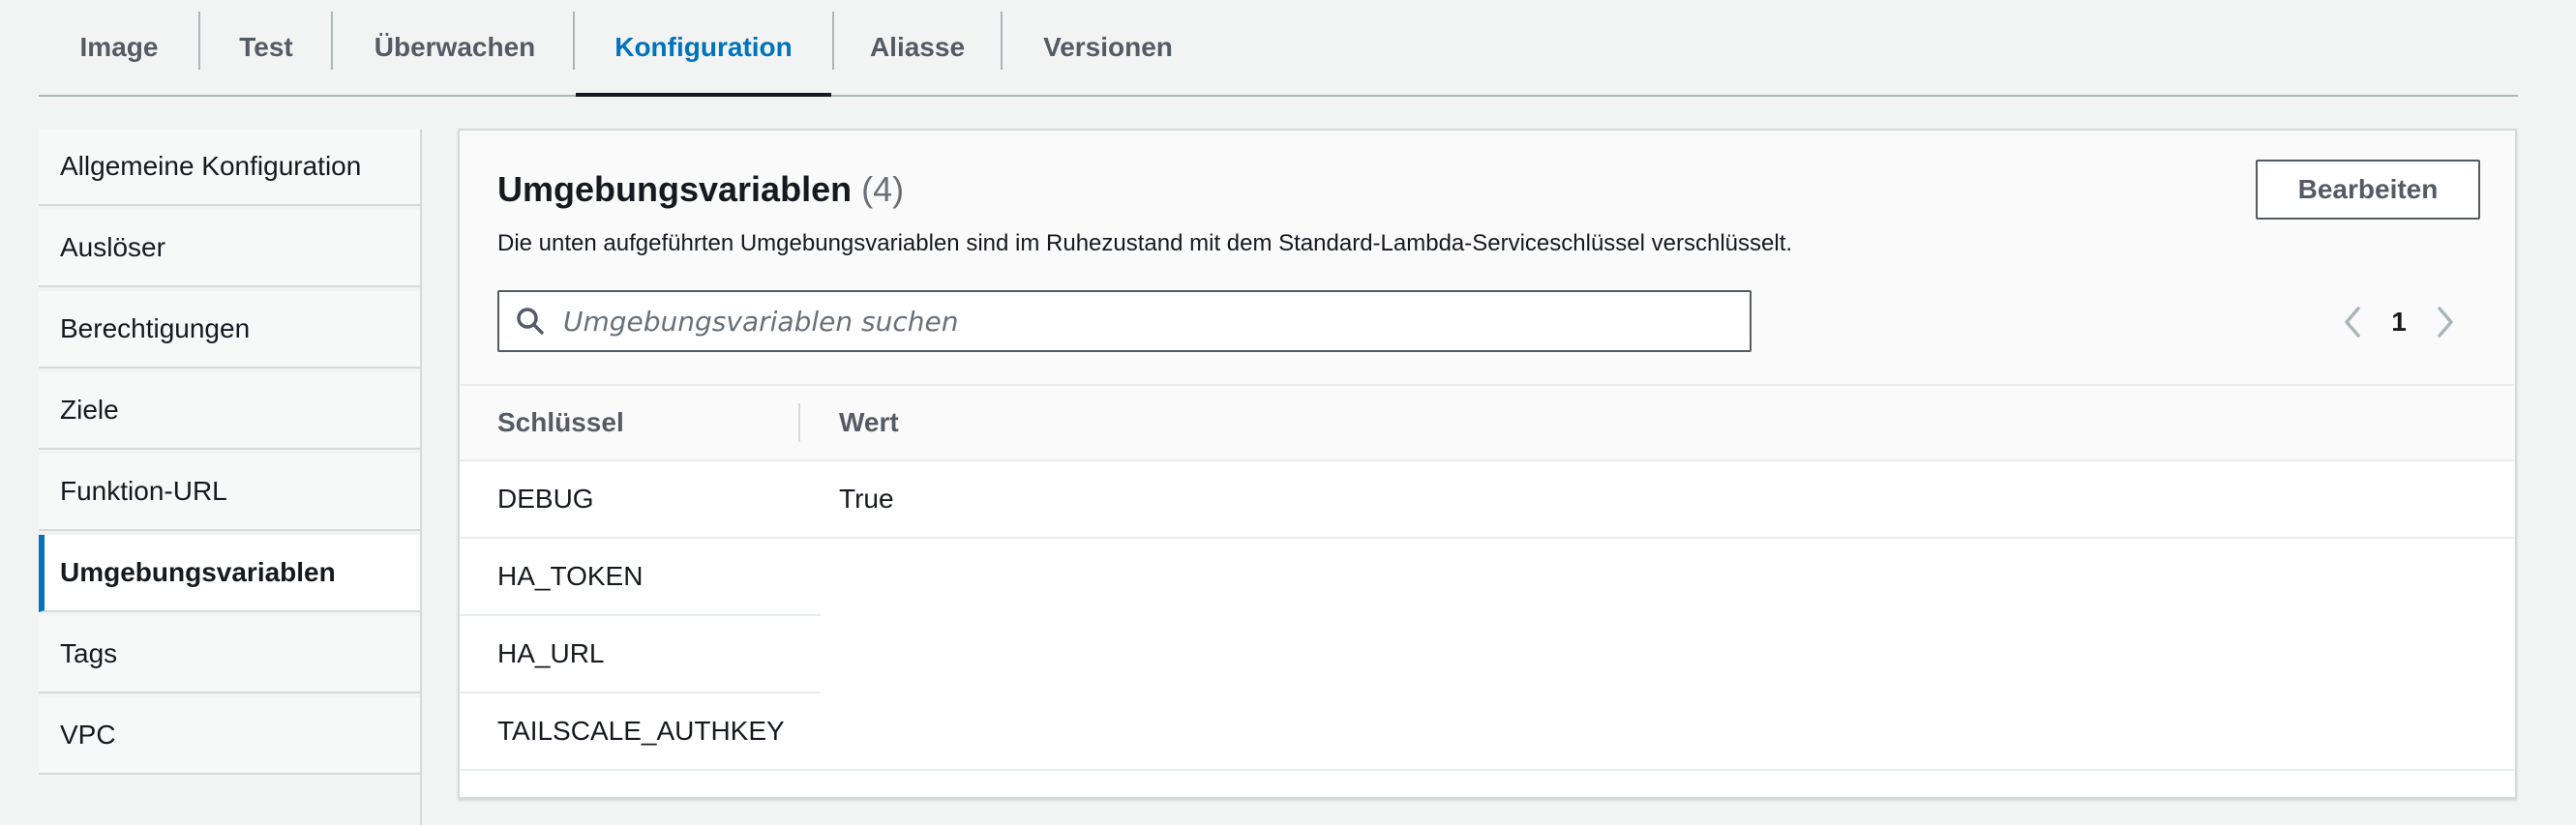  What do you see at coordinates (551, 653) in the screenshot?
I see `variable-key: HA_URL` at bounding box center [551, 653].